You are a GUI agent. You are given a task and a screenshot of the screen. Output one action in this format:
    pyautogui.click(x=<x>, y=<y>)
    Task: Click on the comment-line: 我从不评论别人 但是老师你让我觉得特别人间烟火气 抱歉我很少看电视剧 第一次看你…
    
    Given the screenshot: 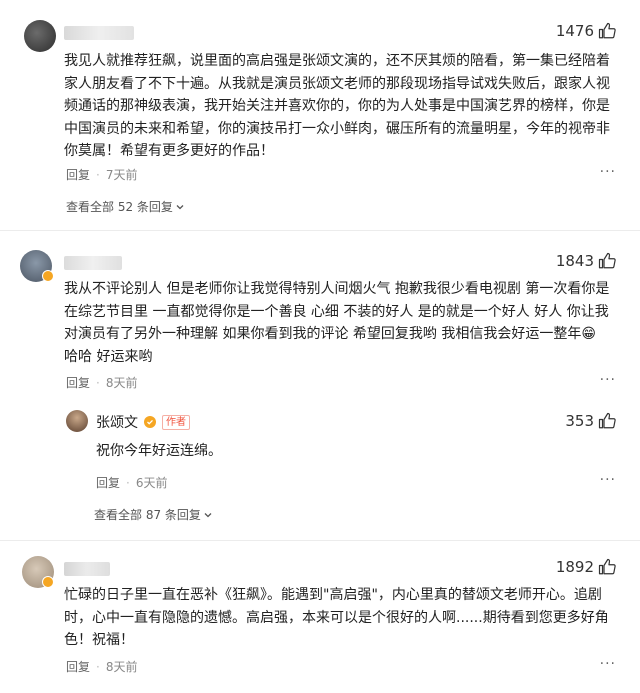 What is the action you would take?
    pyautogui.click(x=337, y=289)
    